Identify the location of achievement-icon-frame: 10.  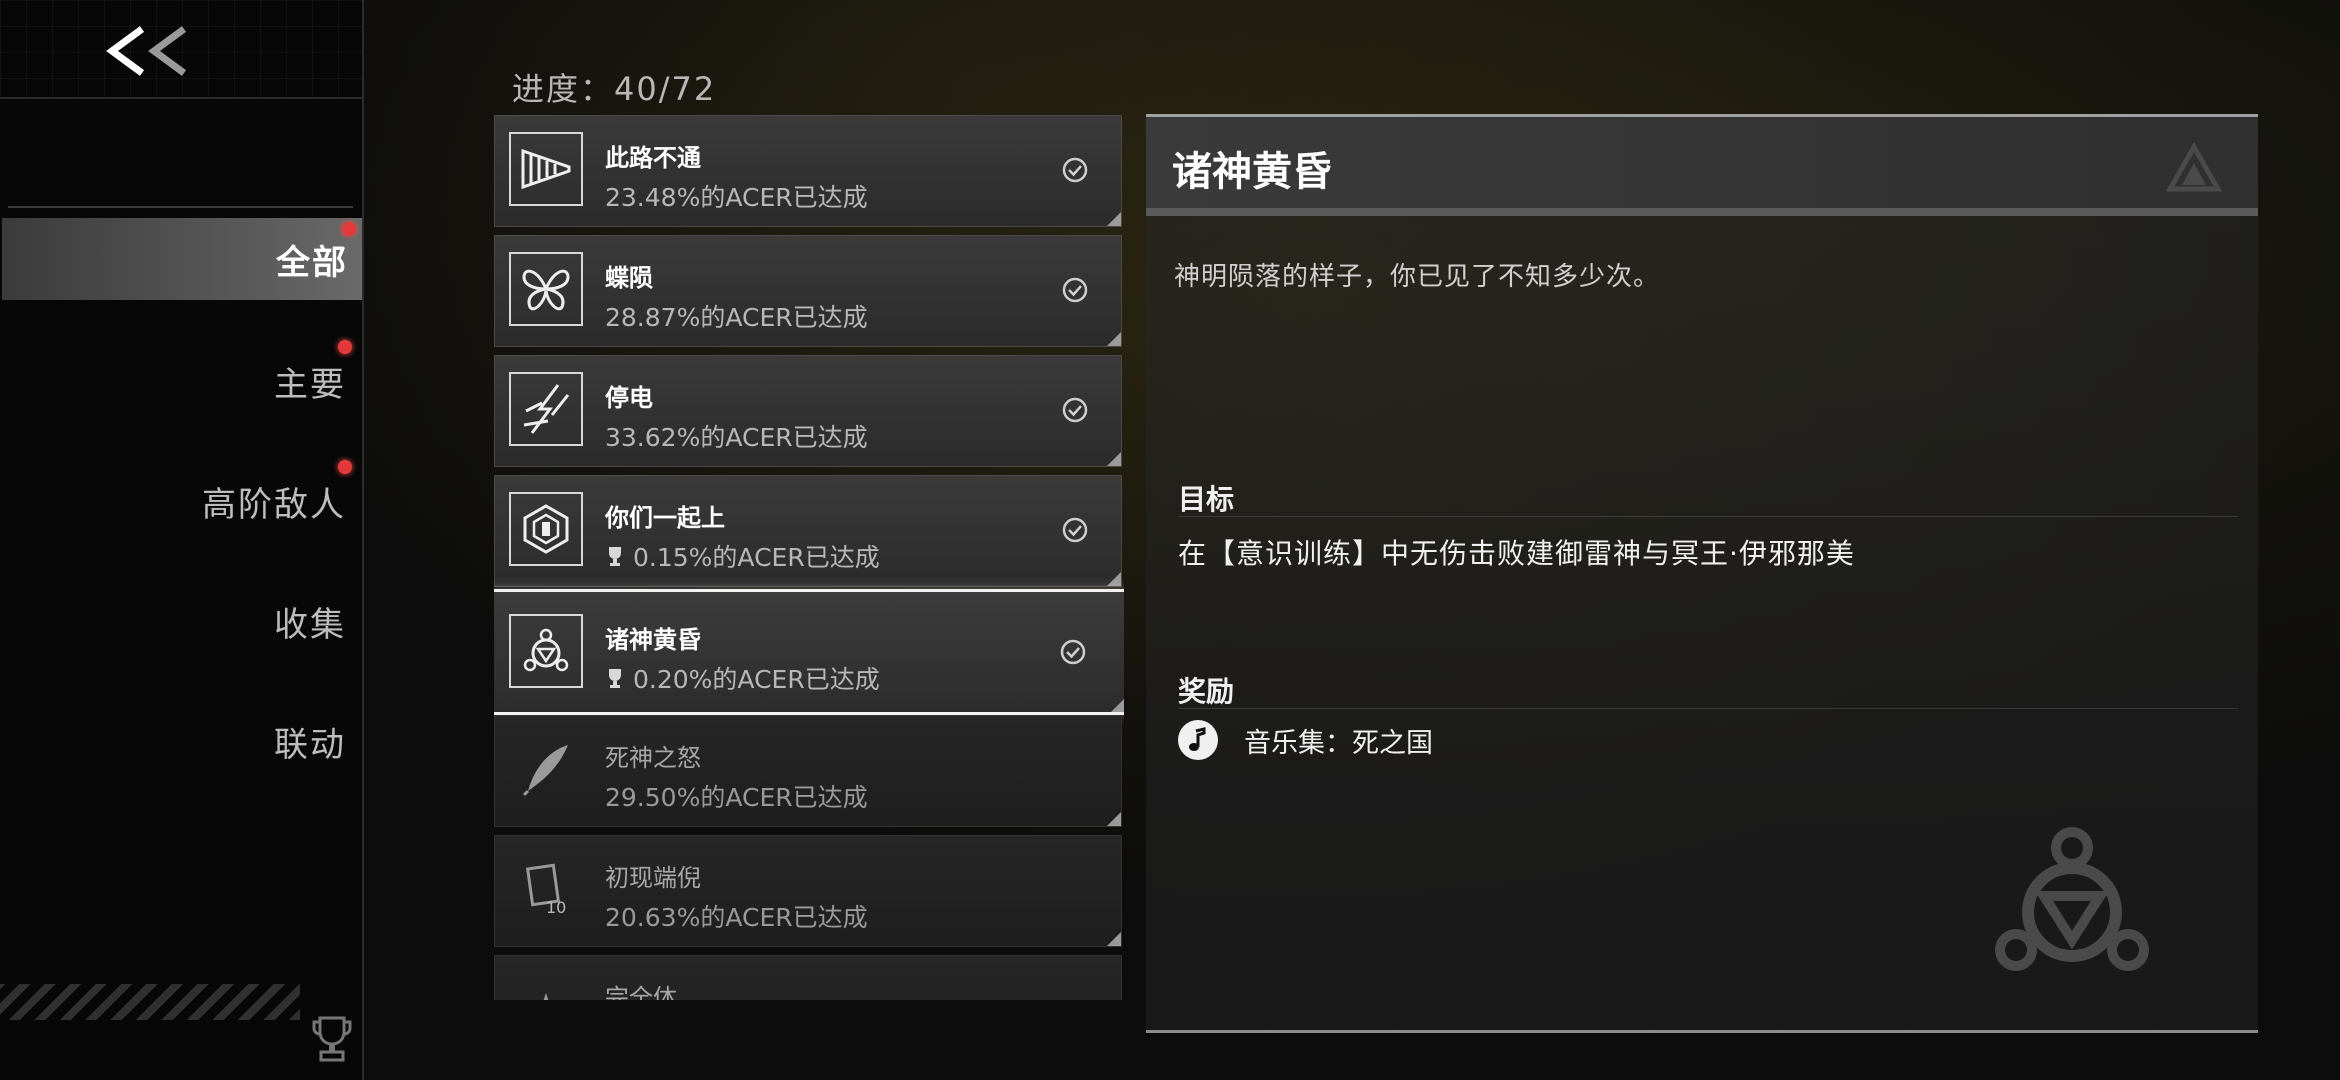
(546, 889).